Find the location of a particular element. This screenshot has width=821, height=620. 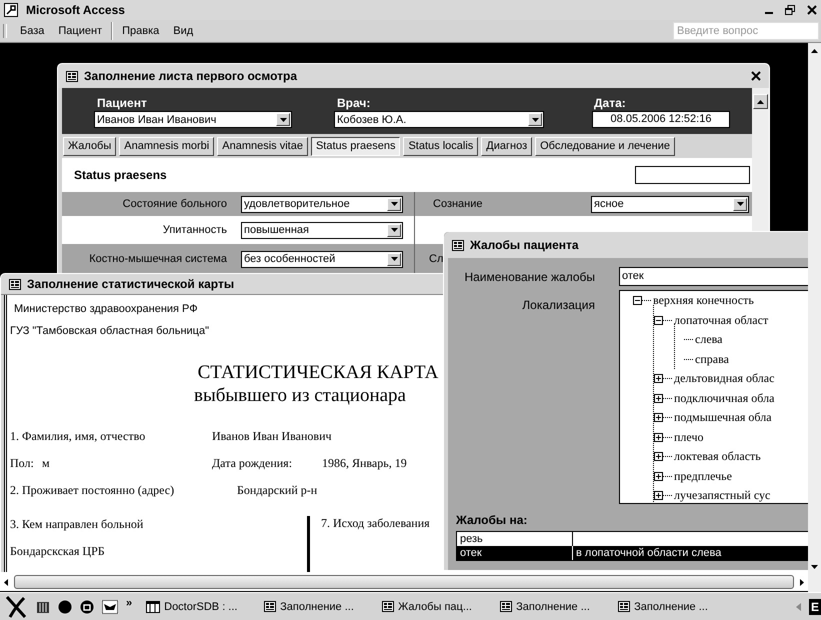

vertical-scrollbar is located at coordinates (814, 317).